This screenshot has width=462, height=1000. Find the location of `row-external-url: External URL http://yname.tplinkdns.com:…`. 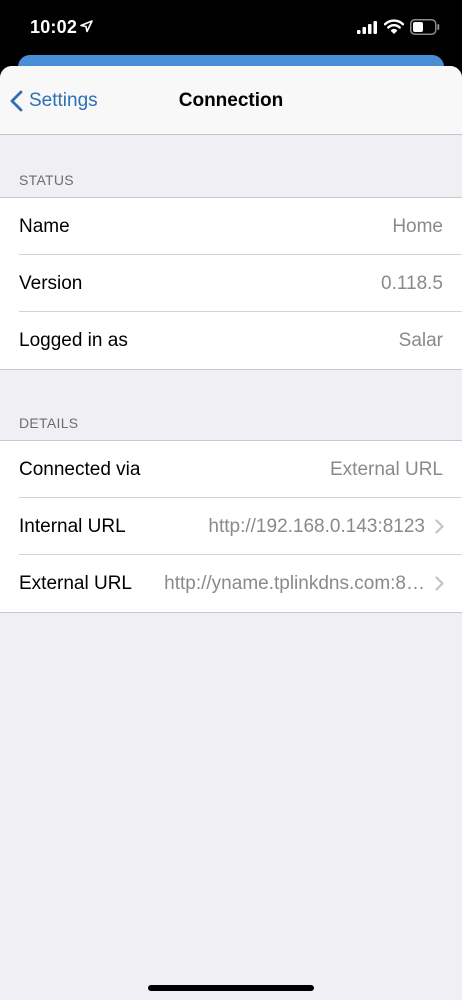

row-external-url: External URL http://yname.tplinkdns.com:… is located at coordinates (231, 583).